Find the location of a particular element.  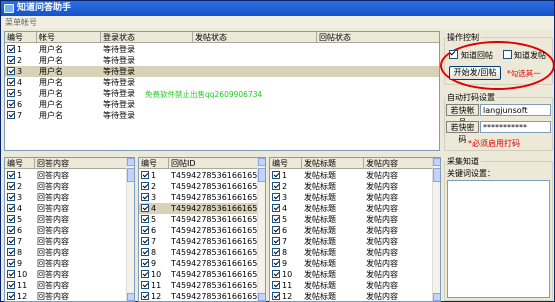

reply-checkbox is located at coordinates (453, 54).